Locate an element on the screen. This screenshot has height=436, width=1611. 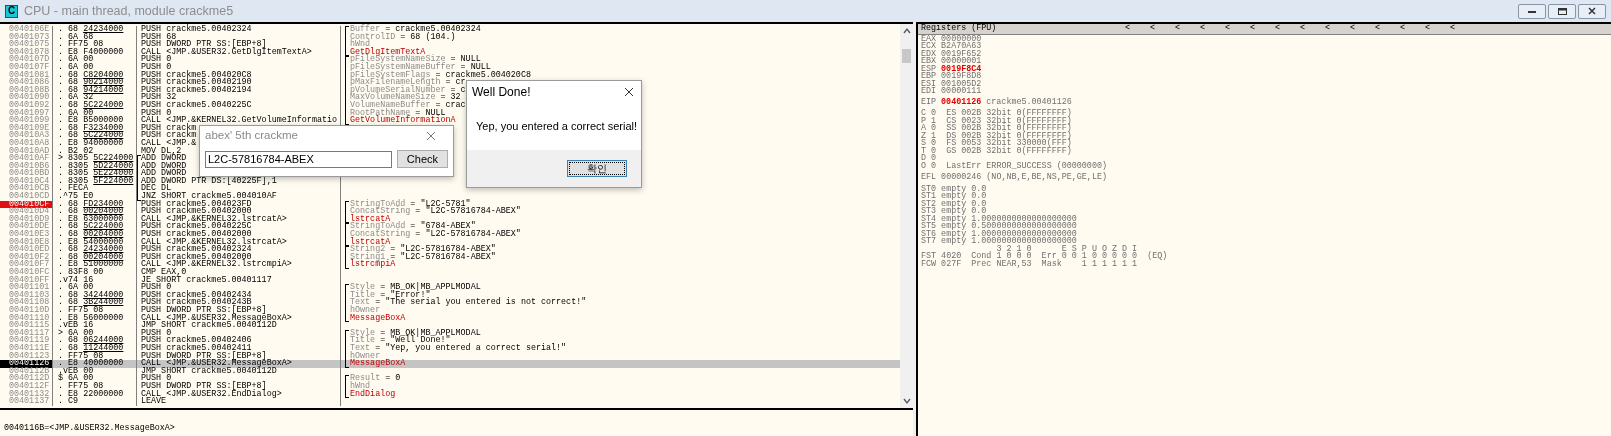
register-value: 0019F8C4 is located at coordinates (961, 69).